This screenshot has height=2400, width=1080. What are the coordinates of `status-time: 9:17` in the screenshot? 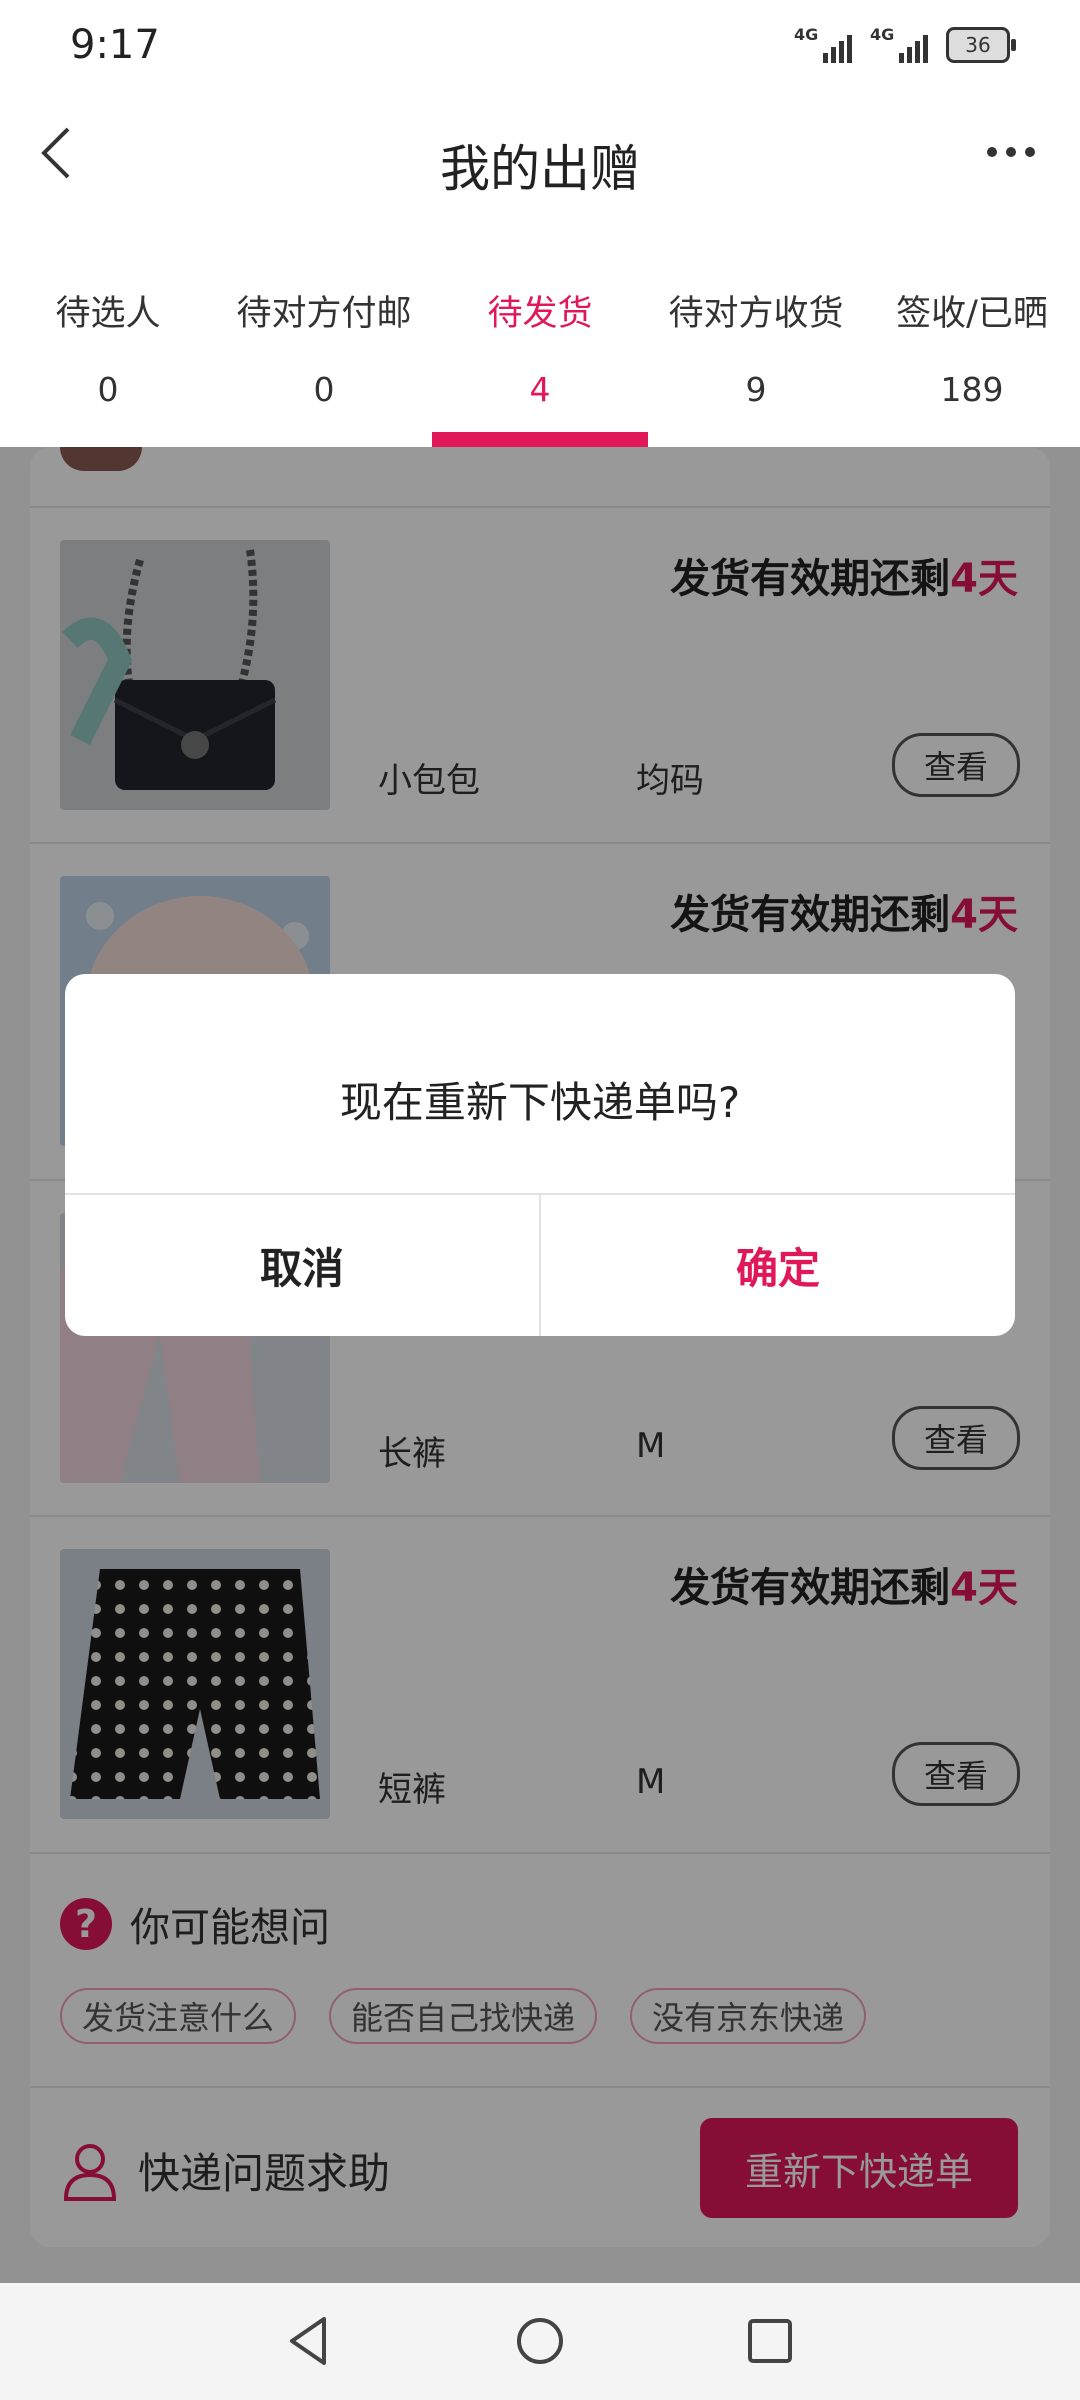 It's located at (115, 45).